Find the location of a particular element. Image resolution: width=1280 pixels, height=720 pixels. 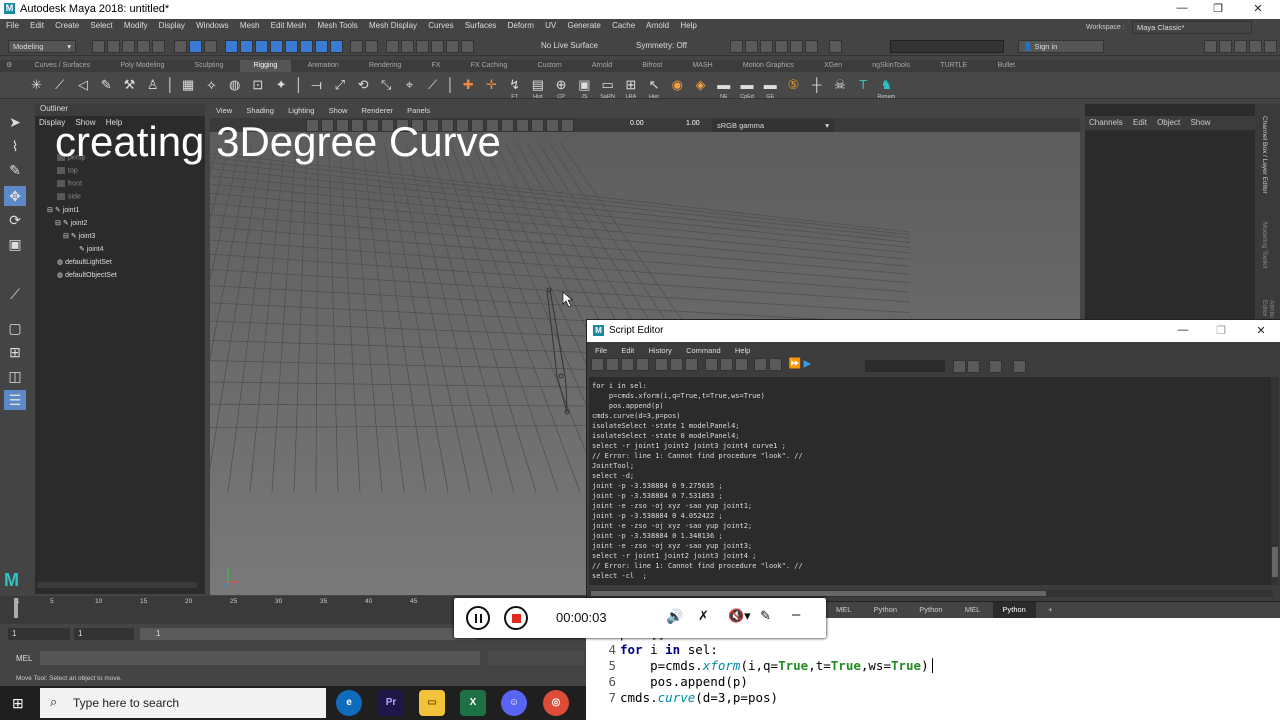

live-surface-label: No Live Surface is located at coordinates (569, 45).